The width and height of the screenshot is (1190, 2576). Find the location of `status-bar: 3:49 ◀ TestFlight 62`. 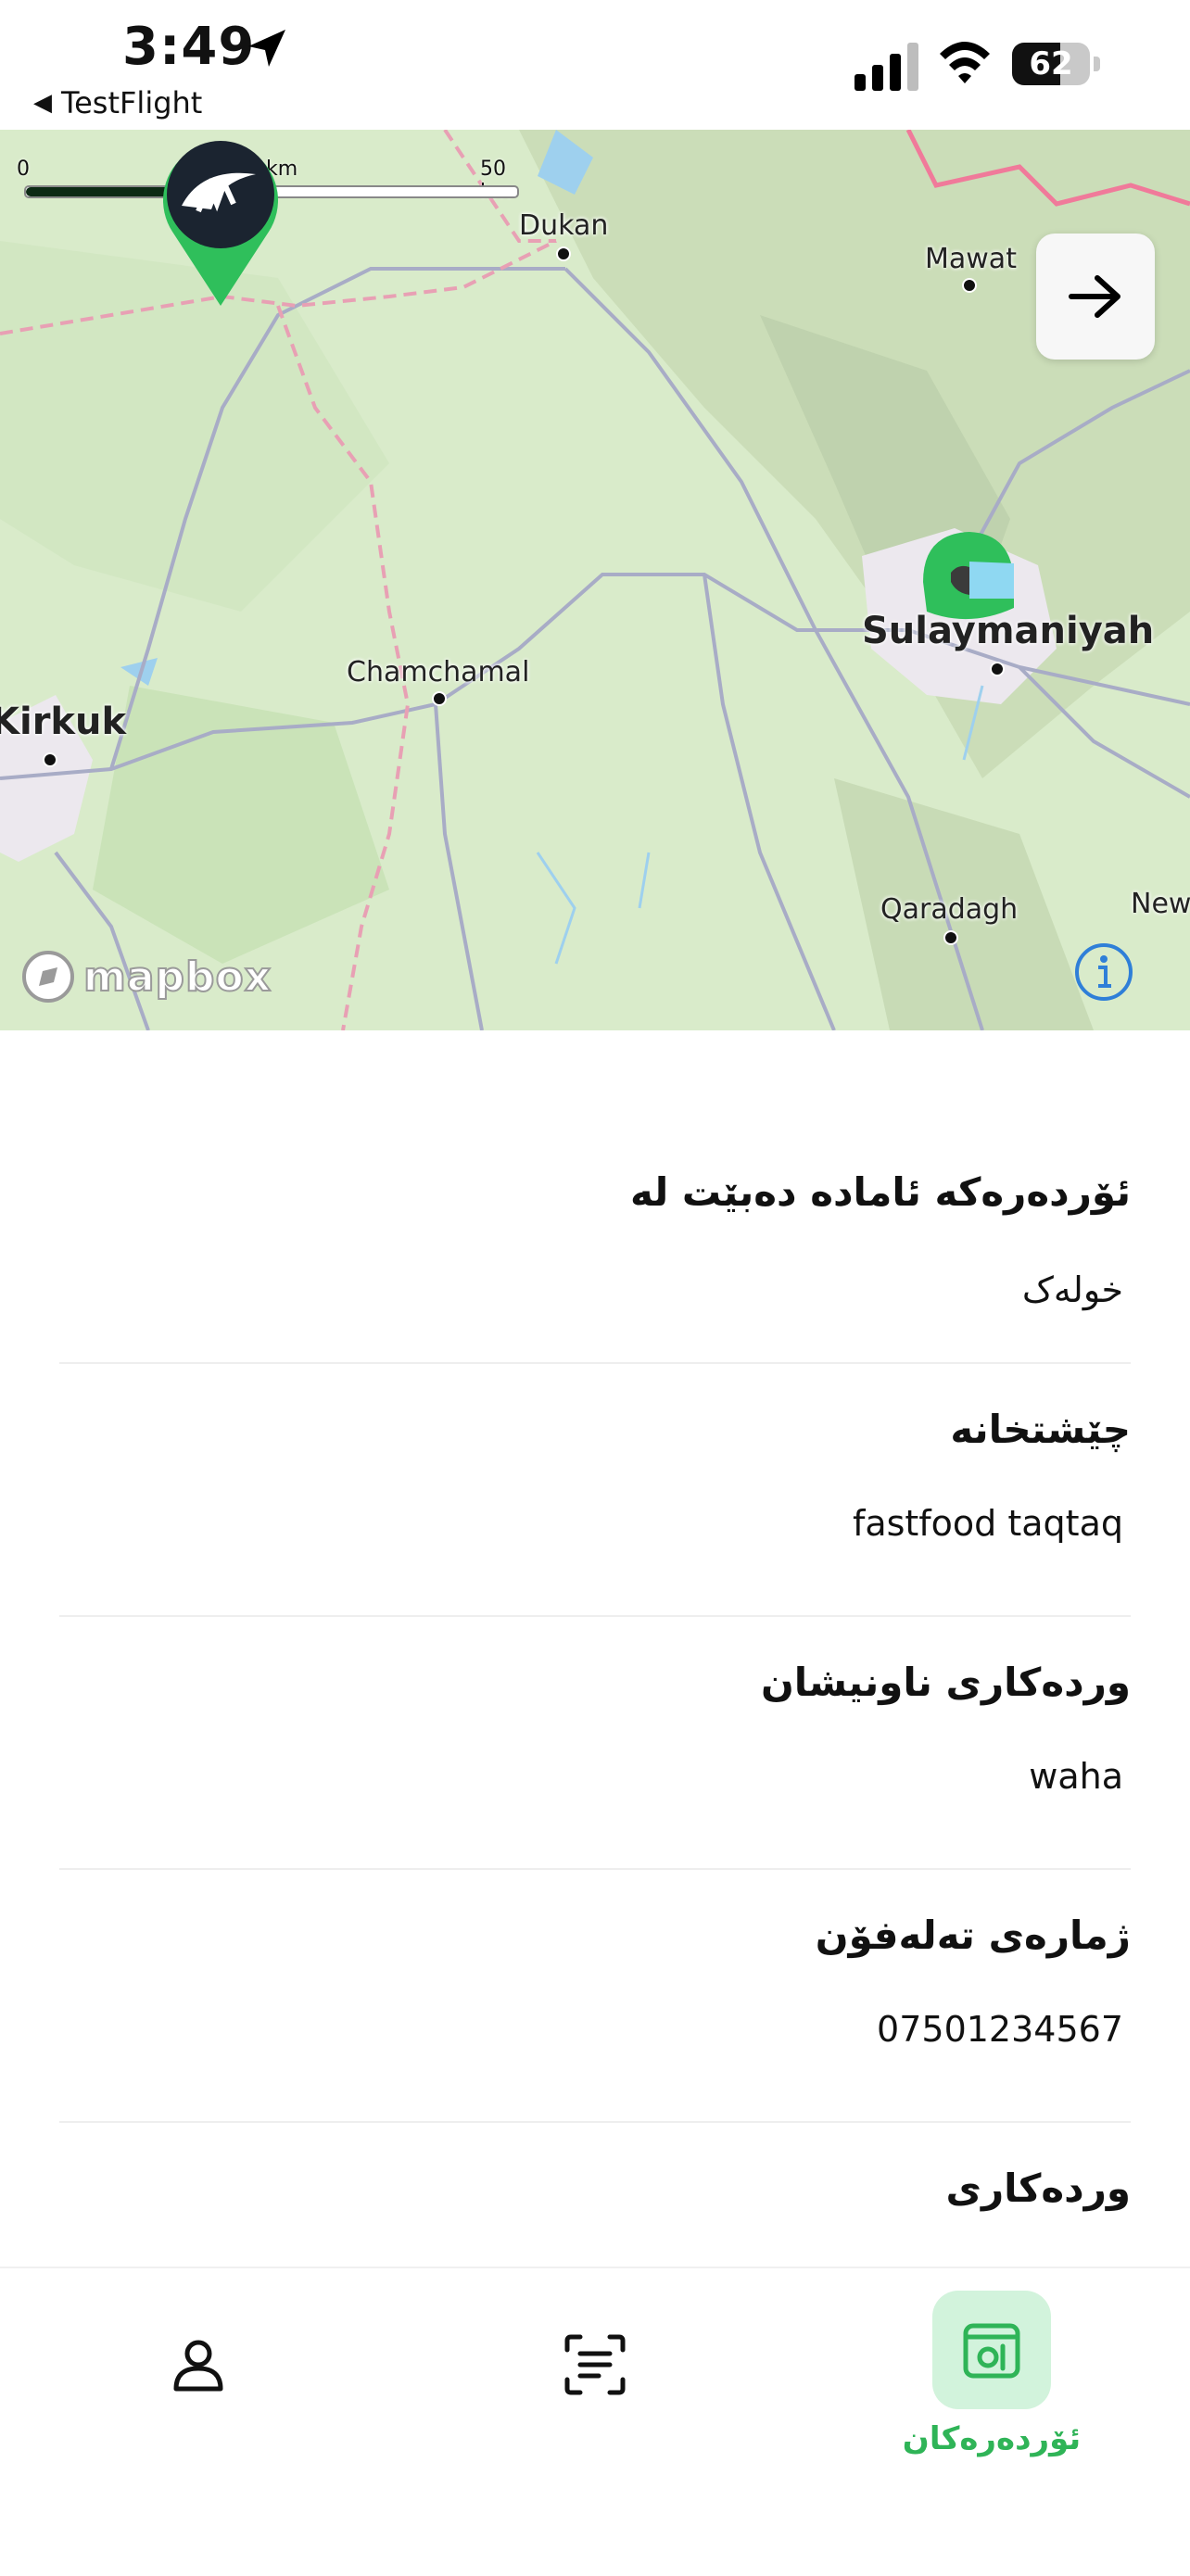

status-bar: 3:49 ◀ TestFlight 62 is located at coordinates (595, 65).